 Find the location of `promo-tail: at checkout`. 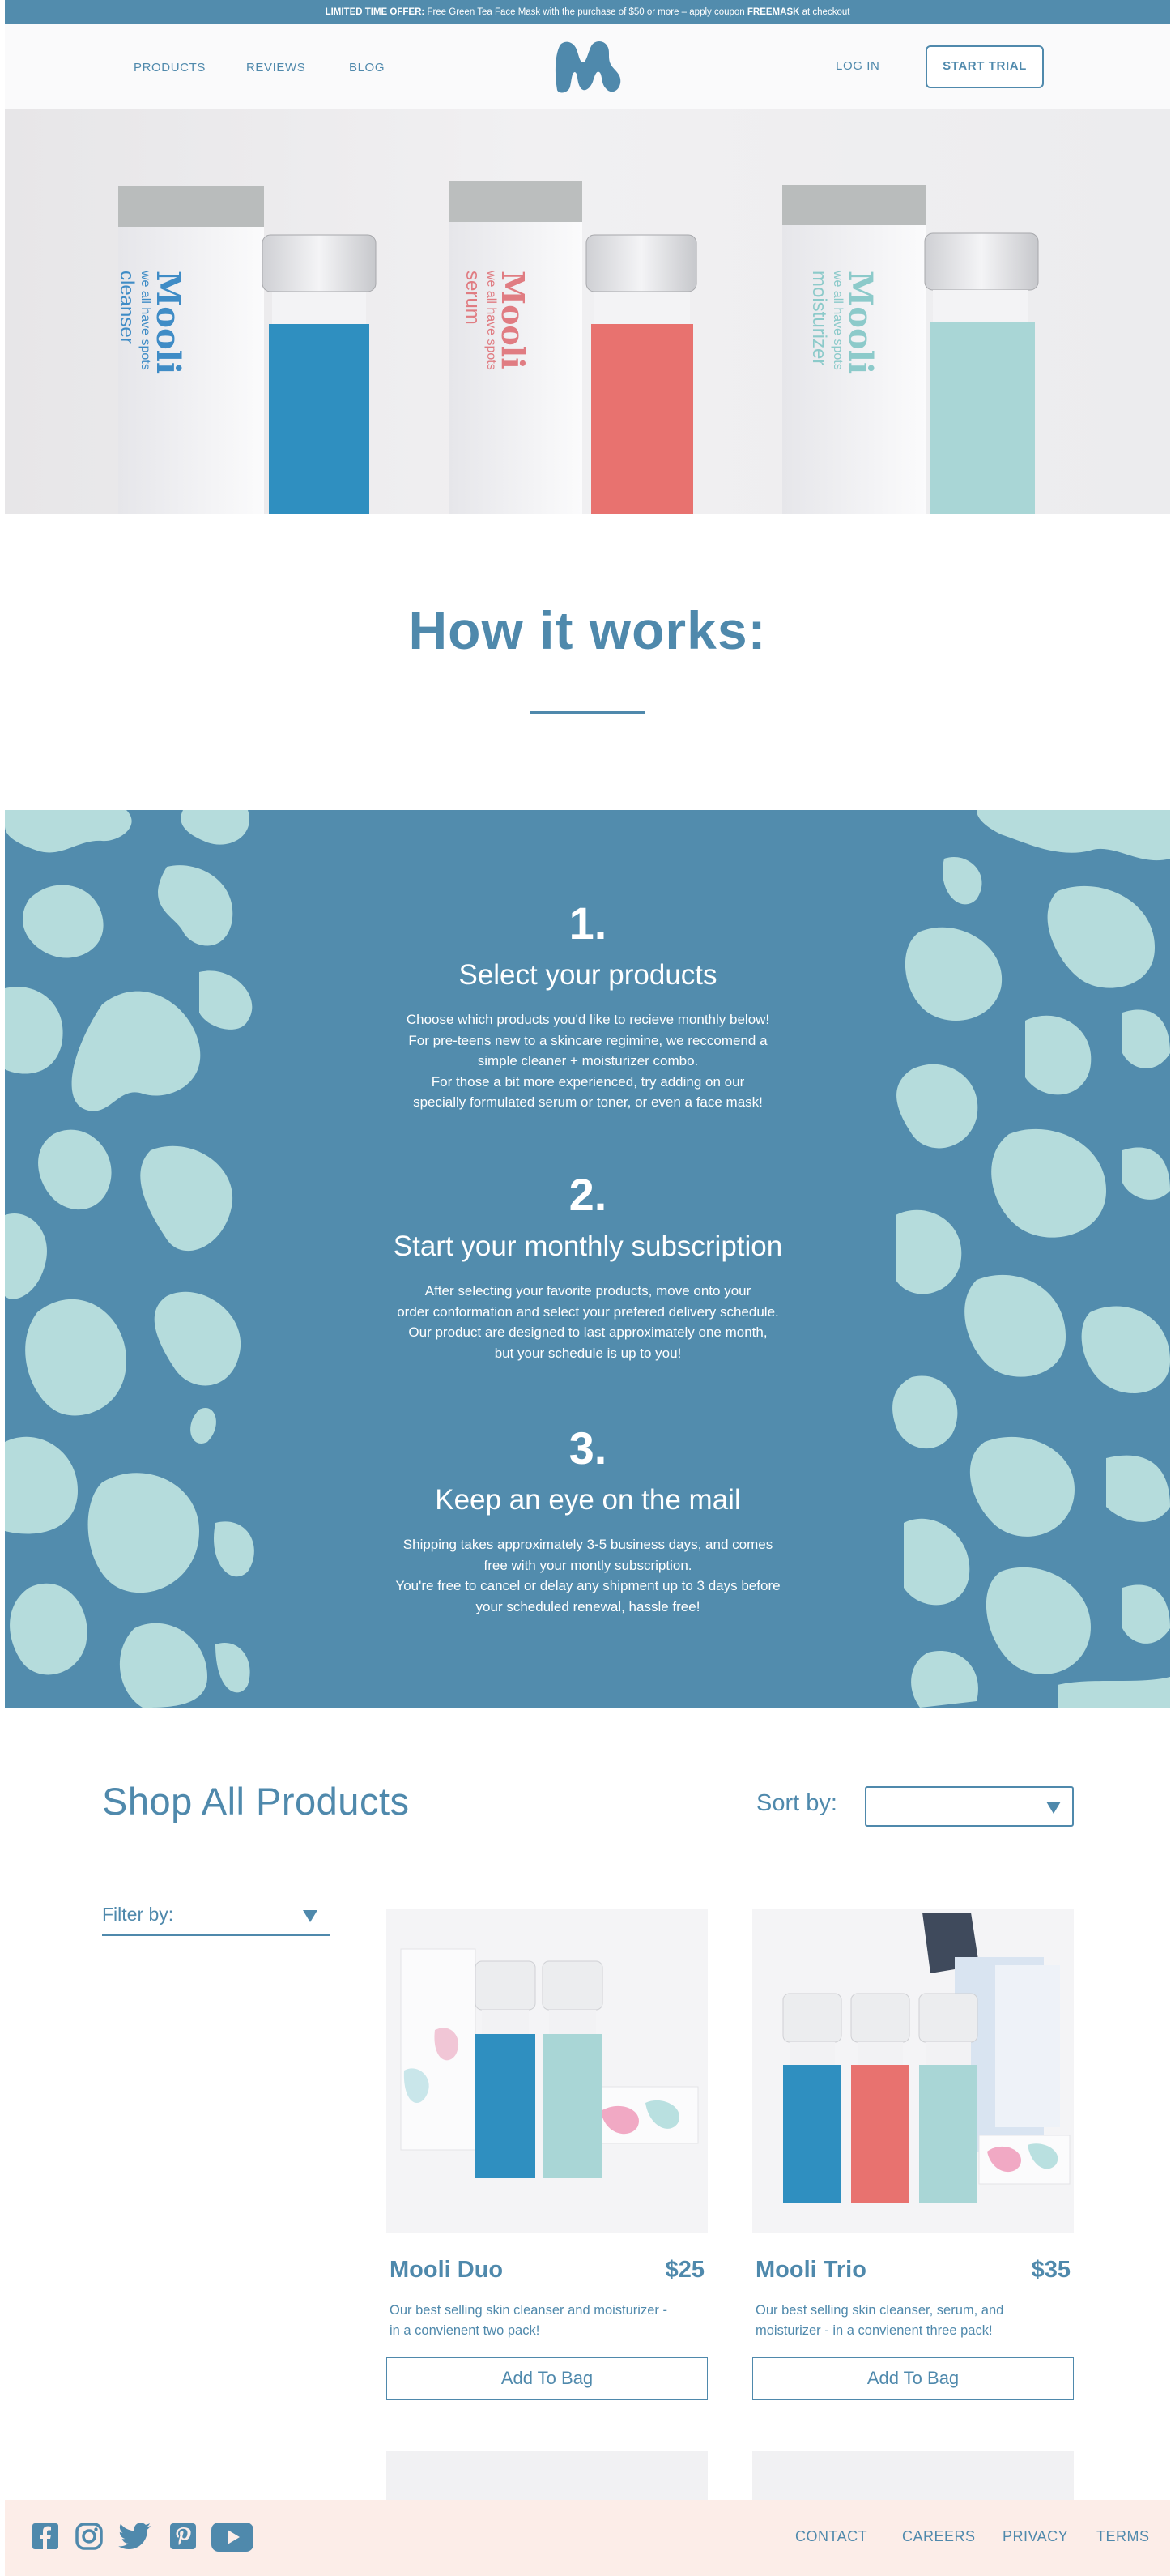

promo-tail: at checkout is located at coordinates (824, 12).